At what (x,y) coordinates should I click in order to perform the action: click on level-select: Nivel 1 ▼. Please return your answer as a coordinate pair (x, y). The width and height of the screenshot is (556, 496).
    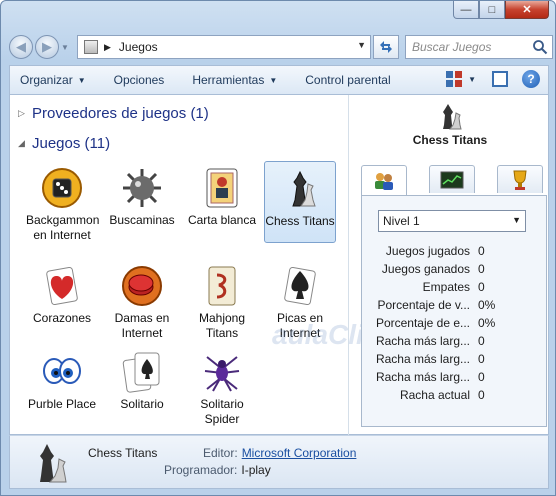
    Looking at the image, I should click on (452, 221).